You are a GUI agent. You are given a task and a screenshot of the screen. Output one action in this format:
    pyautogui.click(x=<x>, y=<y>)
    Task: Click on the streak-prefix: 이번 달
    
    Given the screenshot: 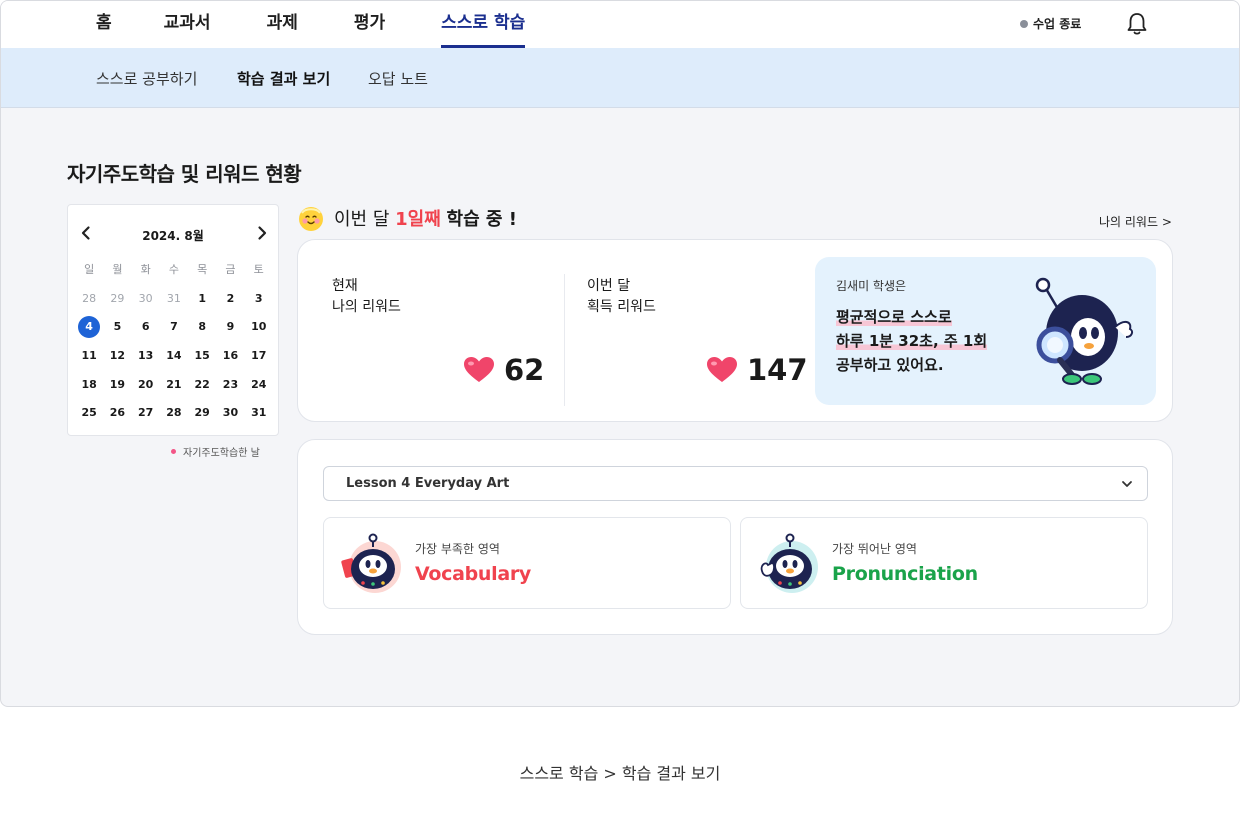 What is the action you would take?
    pyautogui.click(x=362, y=219)
    